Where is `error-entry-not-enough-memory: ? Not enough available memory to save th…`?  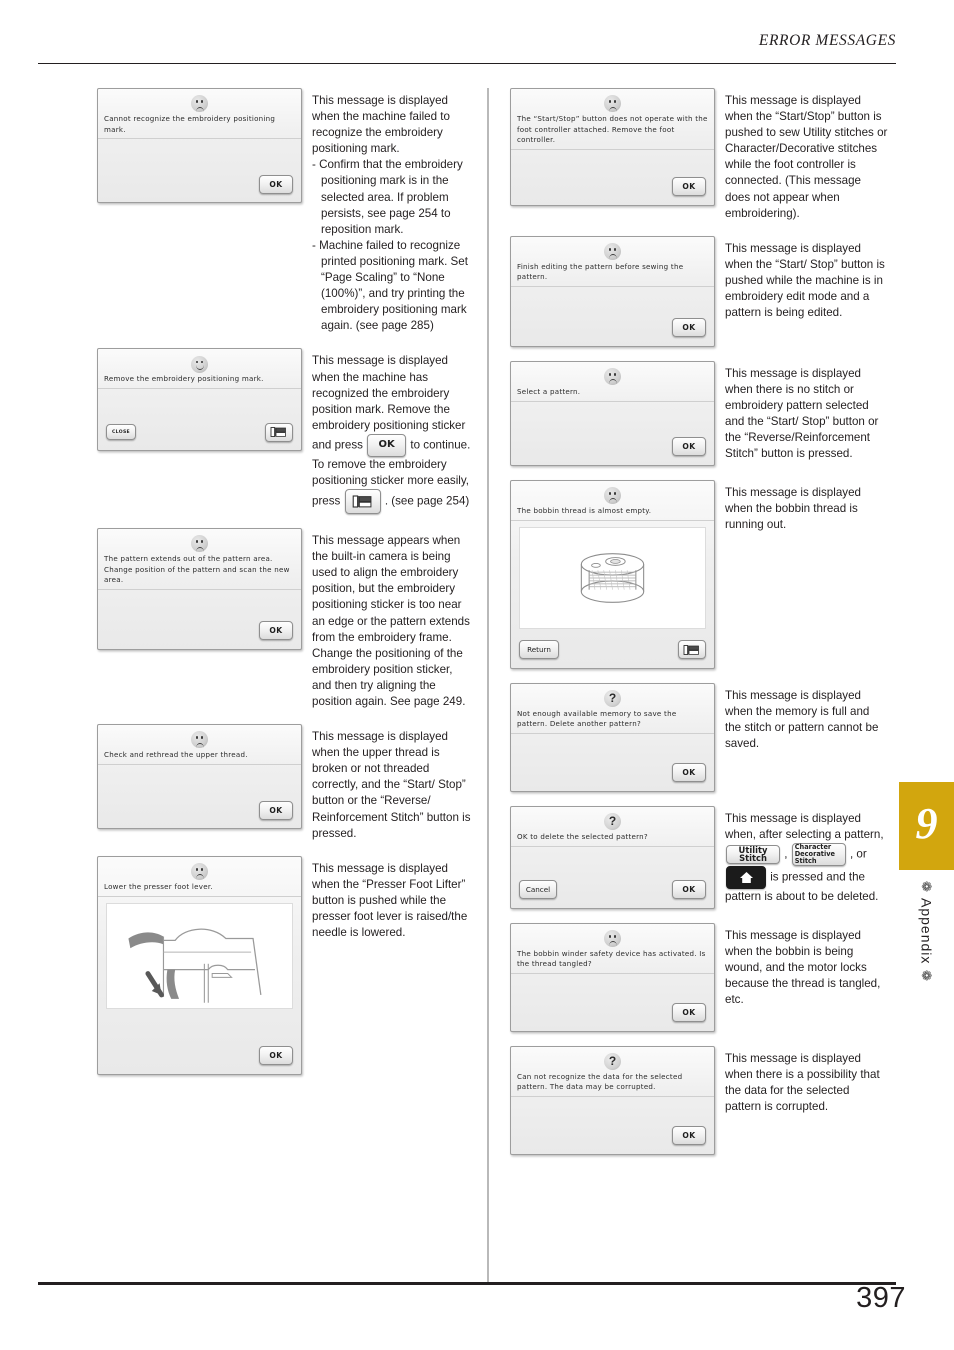 error-entry-not-enough-memory: ? Not enough available memory to save th… is located at coordinates (699, 737).